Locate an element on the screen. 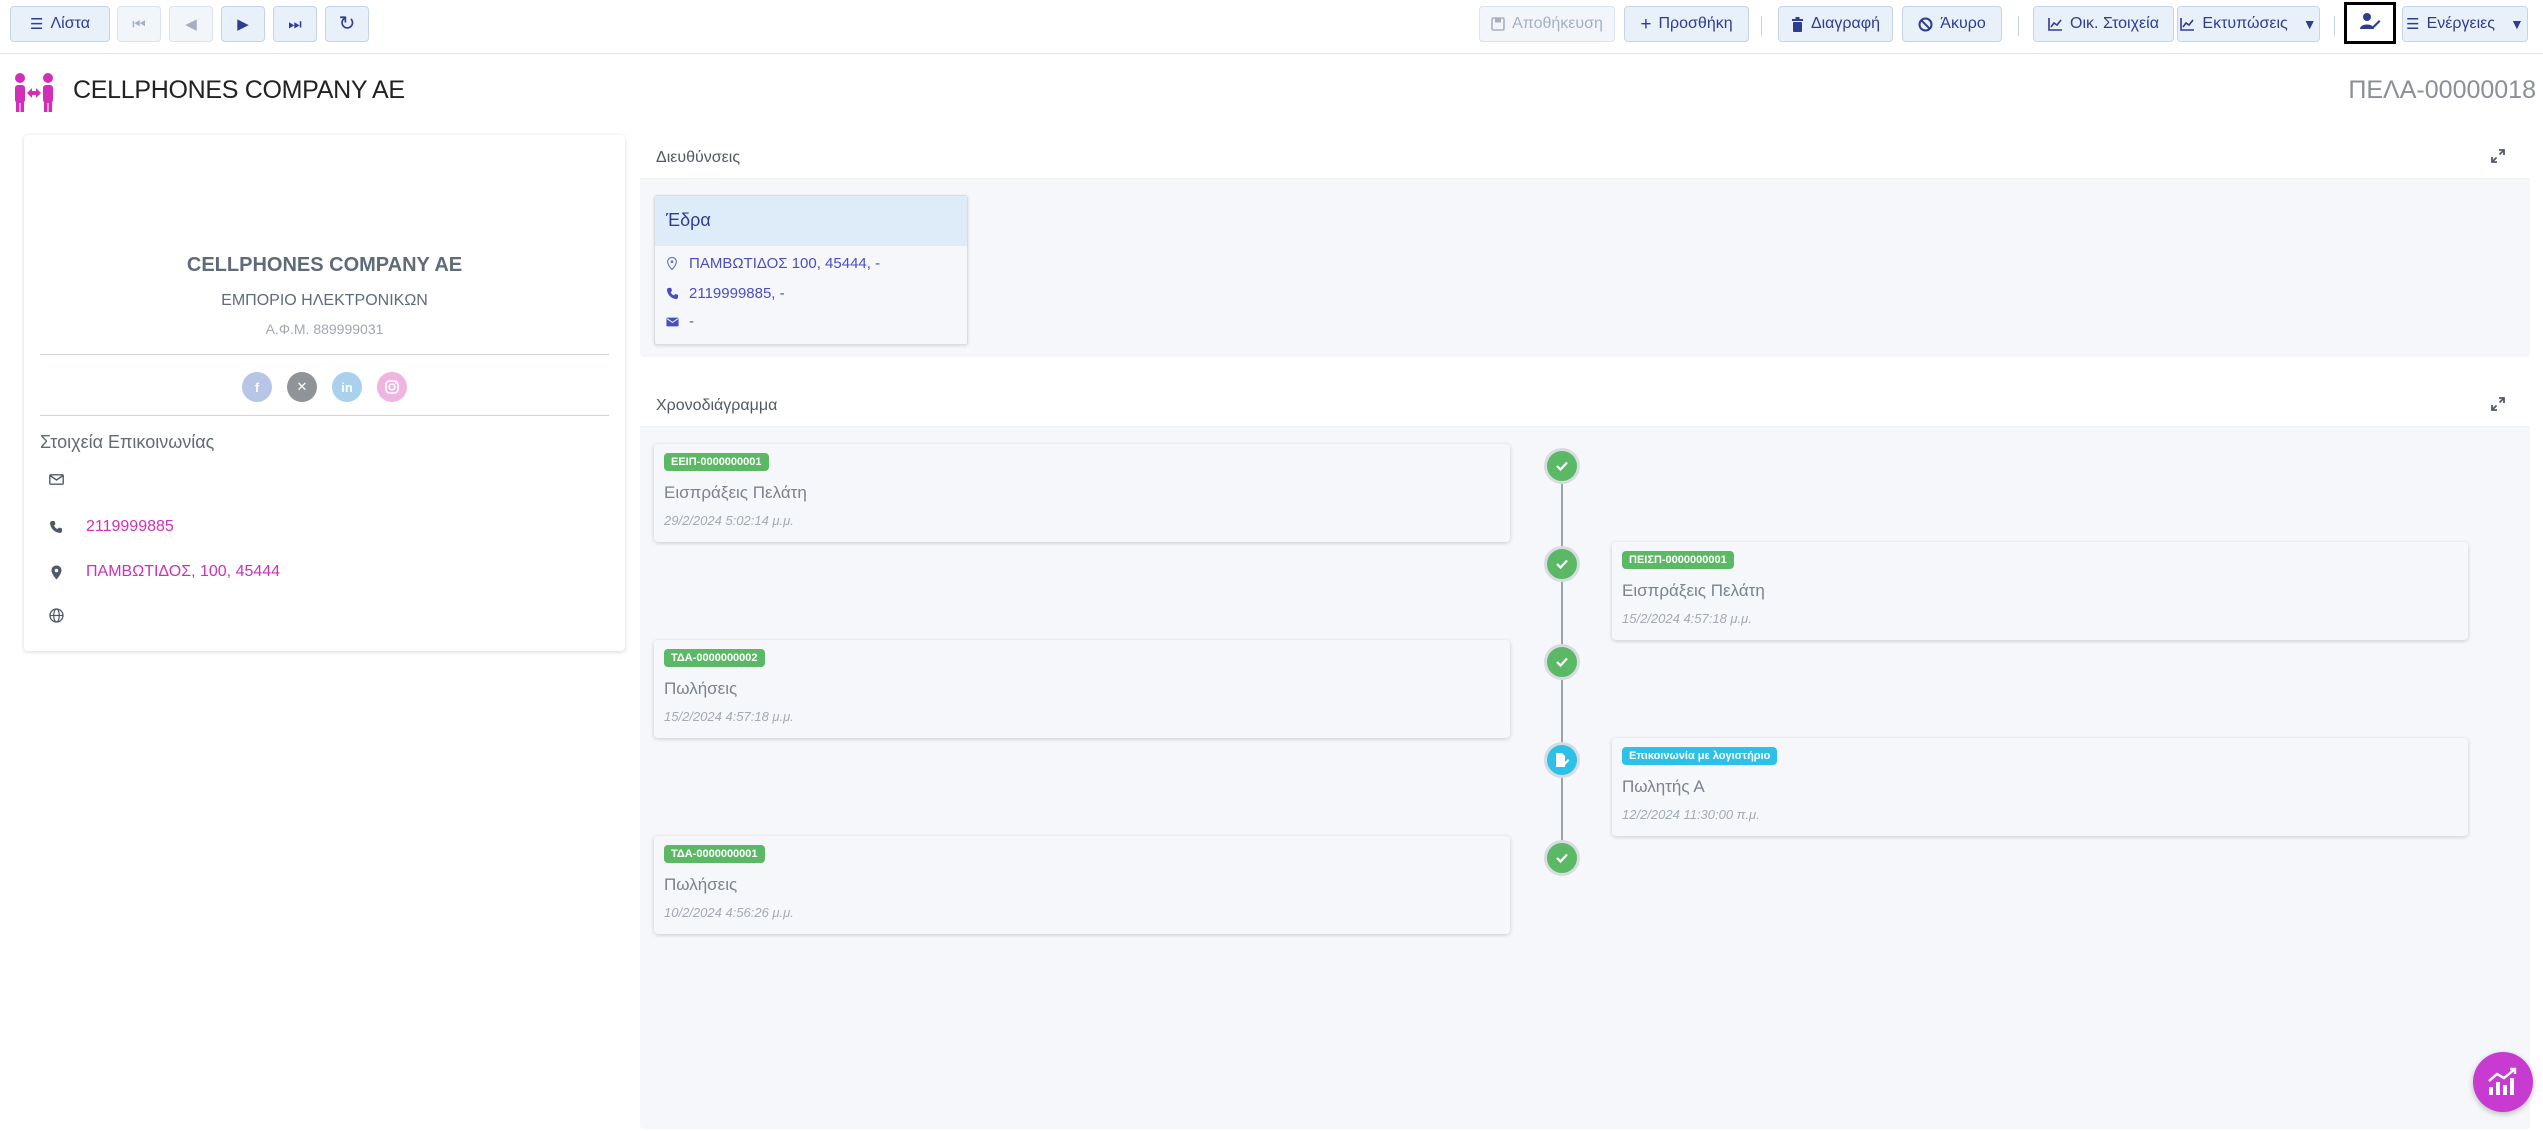 The height and width of the screenshot is (1131, 2543). contact-email-row is located at coordinates (66, 479).